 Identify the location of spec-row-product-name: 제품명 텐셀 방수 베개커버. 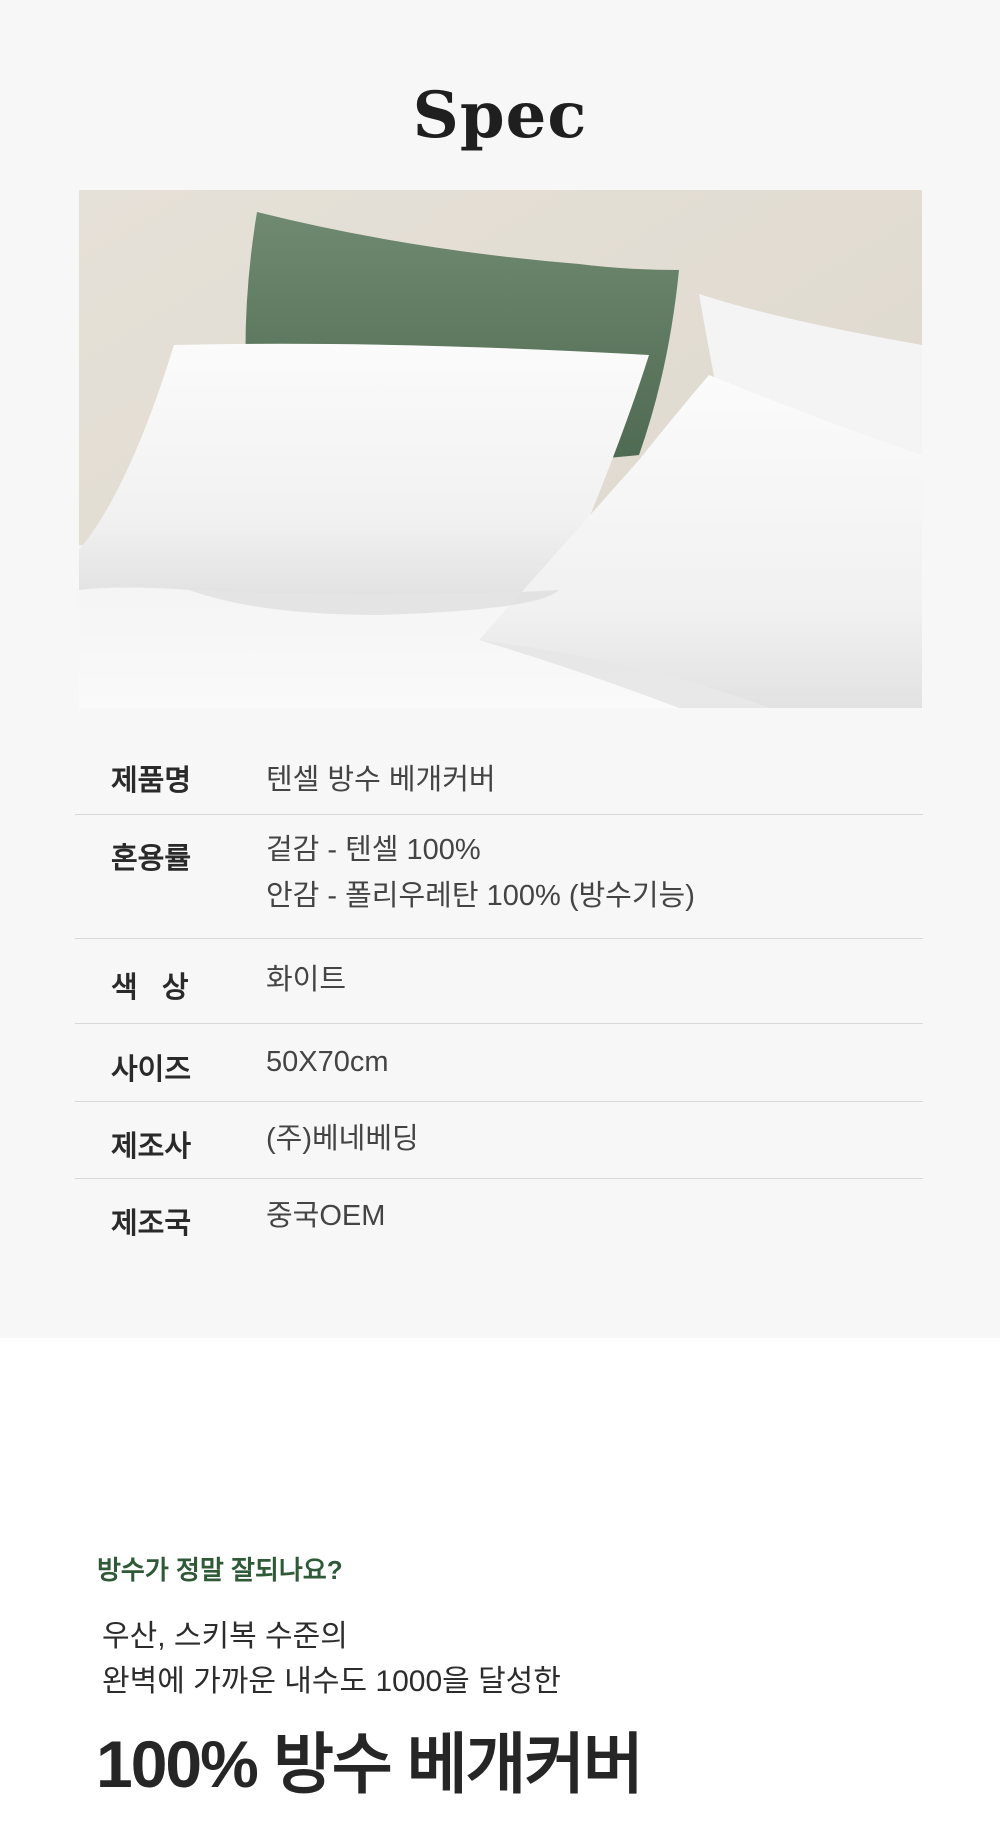
(499, 780).